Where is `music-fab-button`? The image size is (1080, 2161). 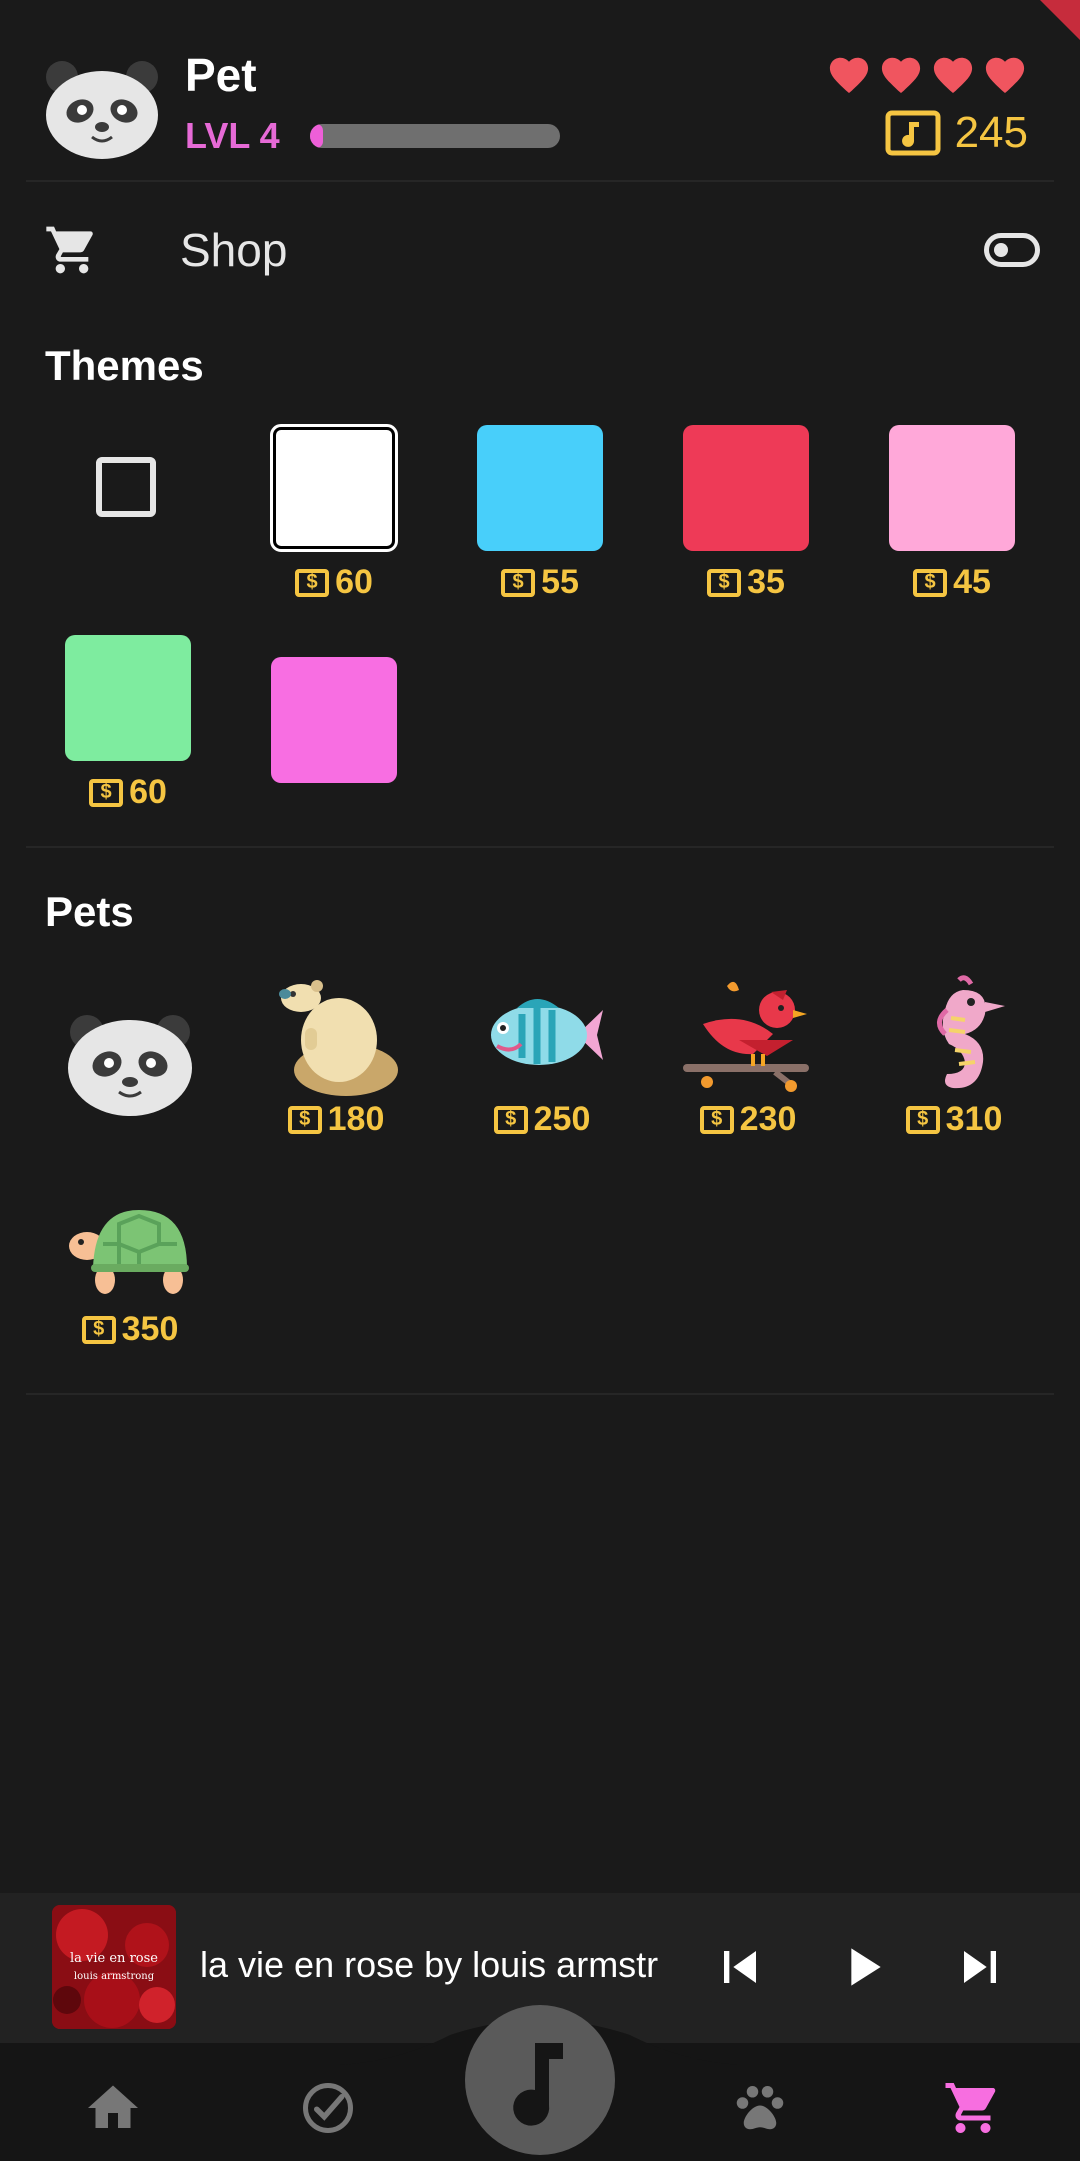
music-fab-button is located at coordinates (540, 2080).